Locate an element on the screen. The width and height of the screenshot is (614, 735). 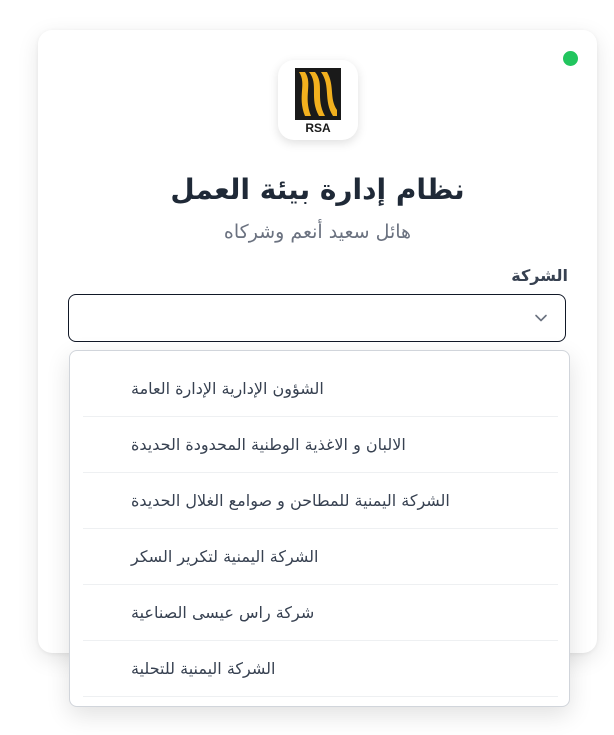
dropdown-option: الشؤون الإدارية الإدارة العامة is located at coordinates (320, 389).